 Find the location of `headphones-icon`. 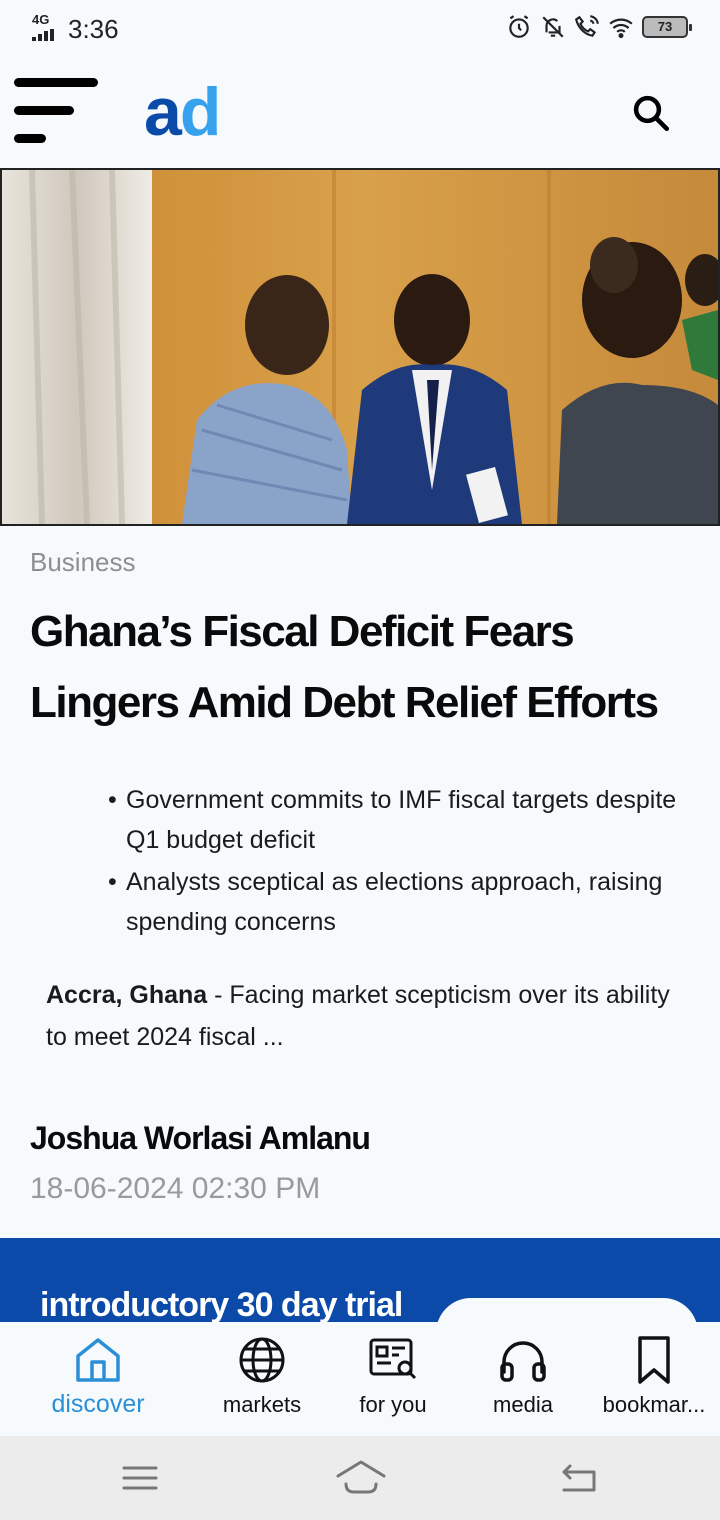

headphones-icon is located at coordinates (523, 1361).